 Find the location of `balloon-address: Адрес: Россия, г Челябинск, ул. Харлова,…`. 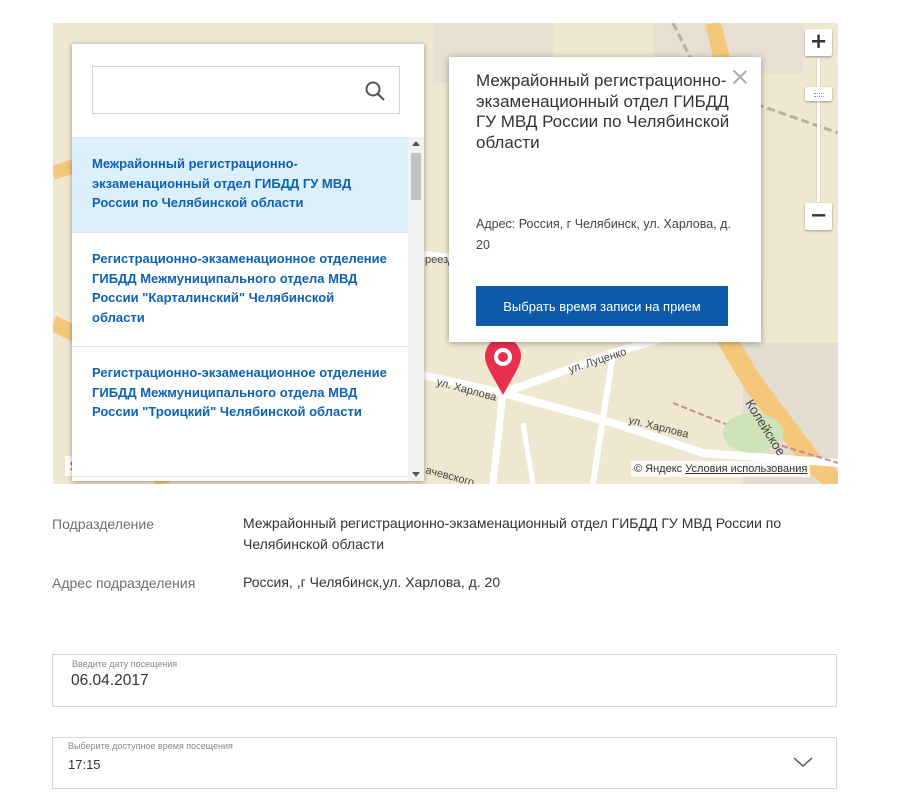

balloon-address: Адрес: Россия, г Челябинск, ул. Харлова,… is located at coordinates (603, 234).